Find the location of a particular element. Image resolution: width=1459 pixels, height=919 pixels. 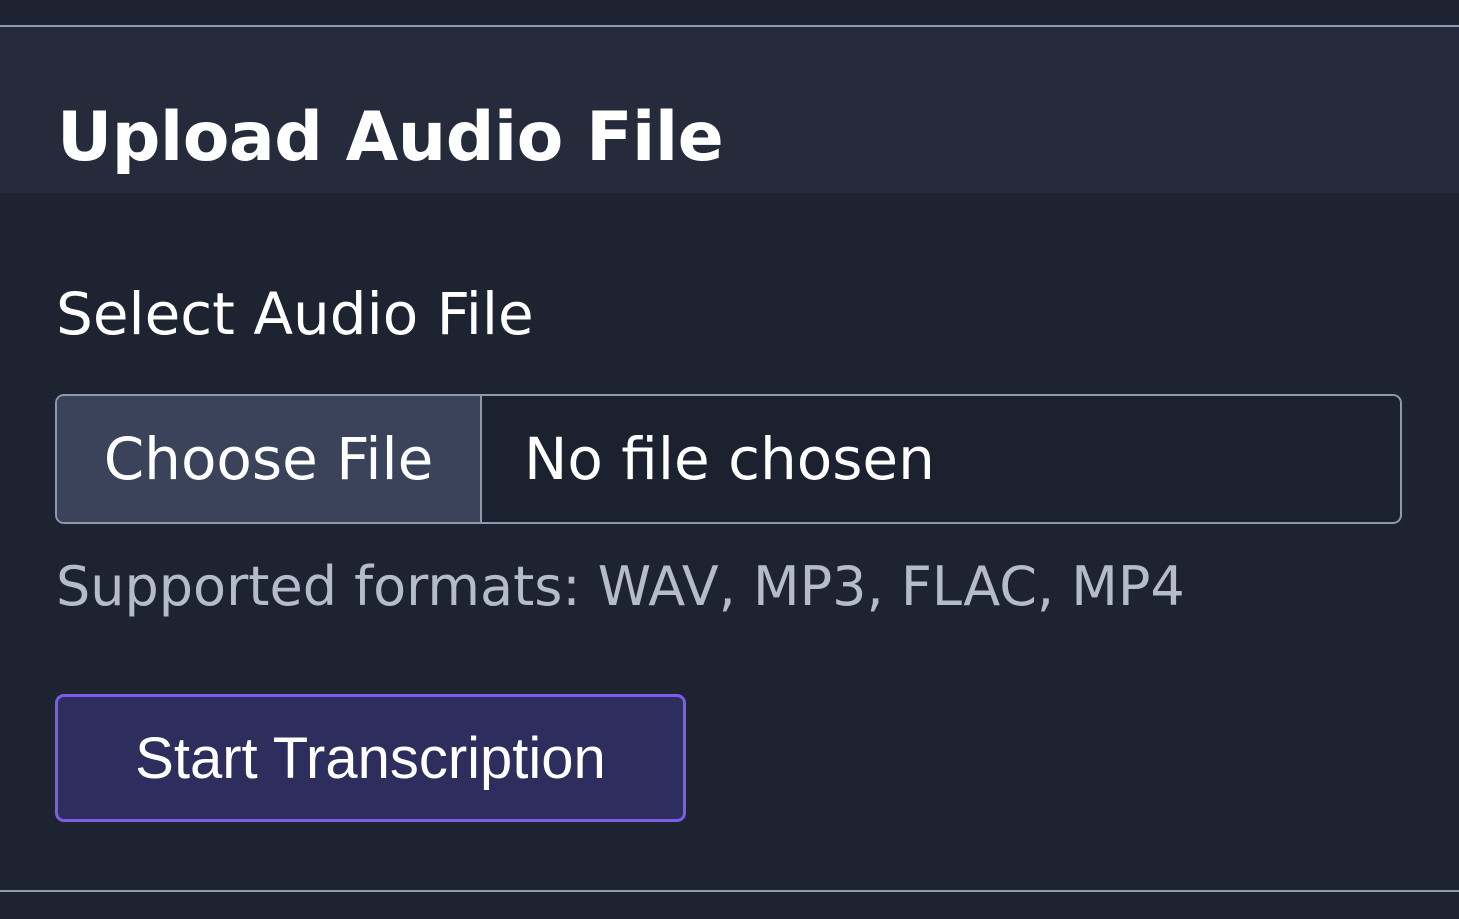

start-transcription-button: Start Transcription is located at coordinates (370, 758).